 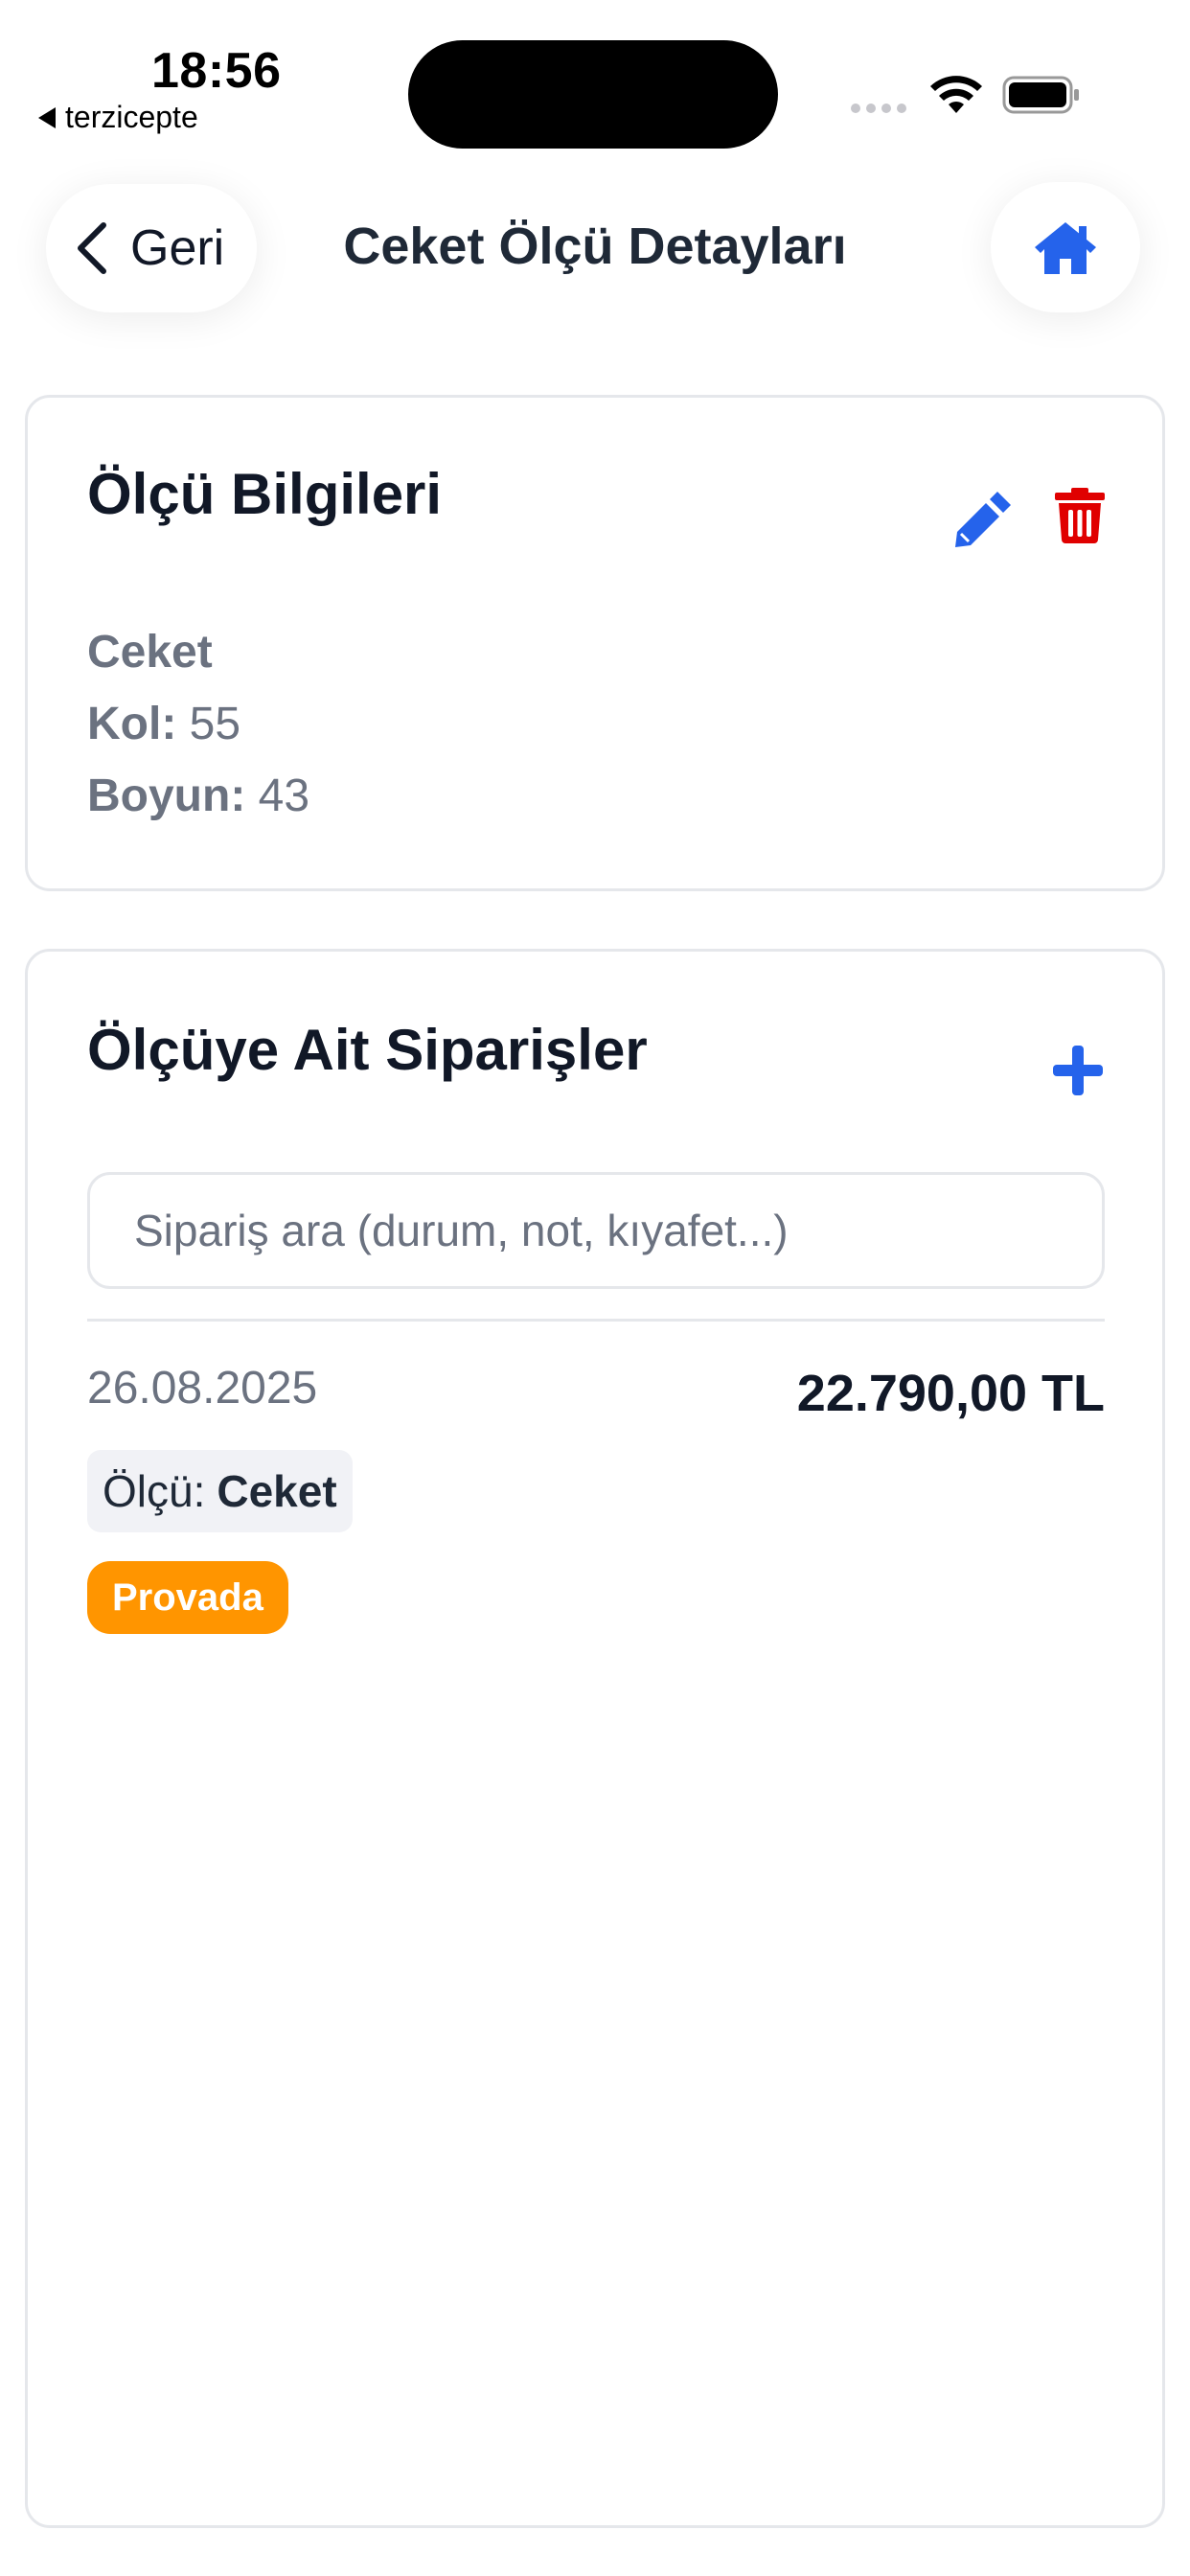 What do you see at coordinates (956, 94) in the screenshot?
I see `wifi-icon` at bounding box center [956, 94].